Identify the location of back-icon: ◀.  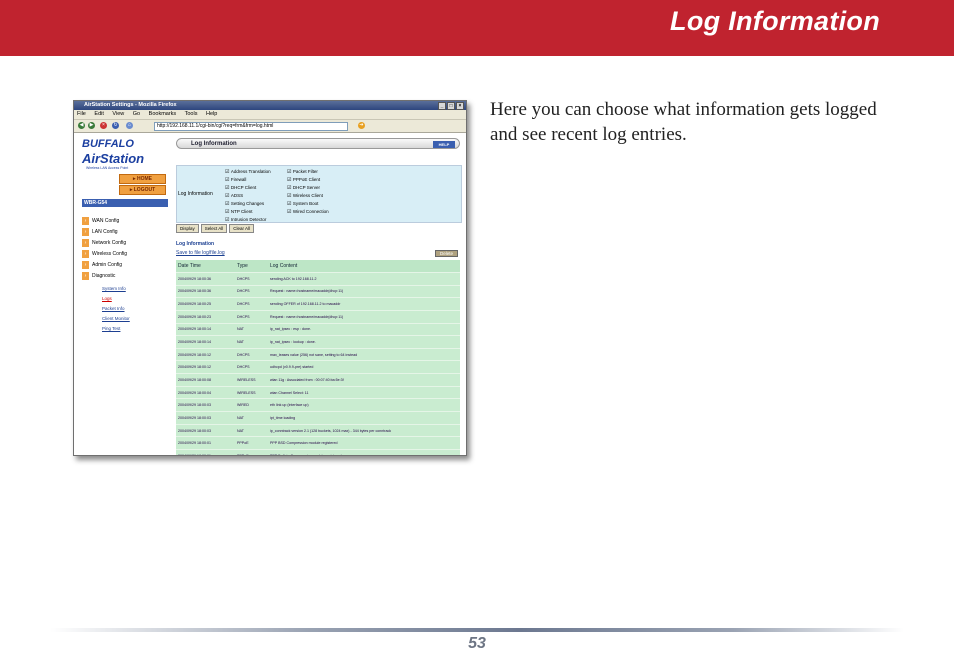
(81, 125).